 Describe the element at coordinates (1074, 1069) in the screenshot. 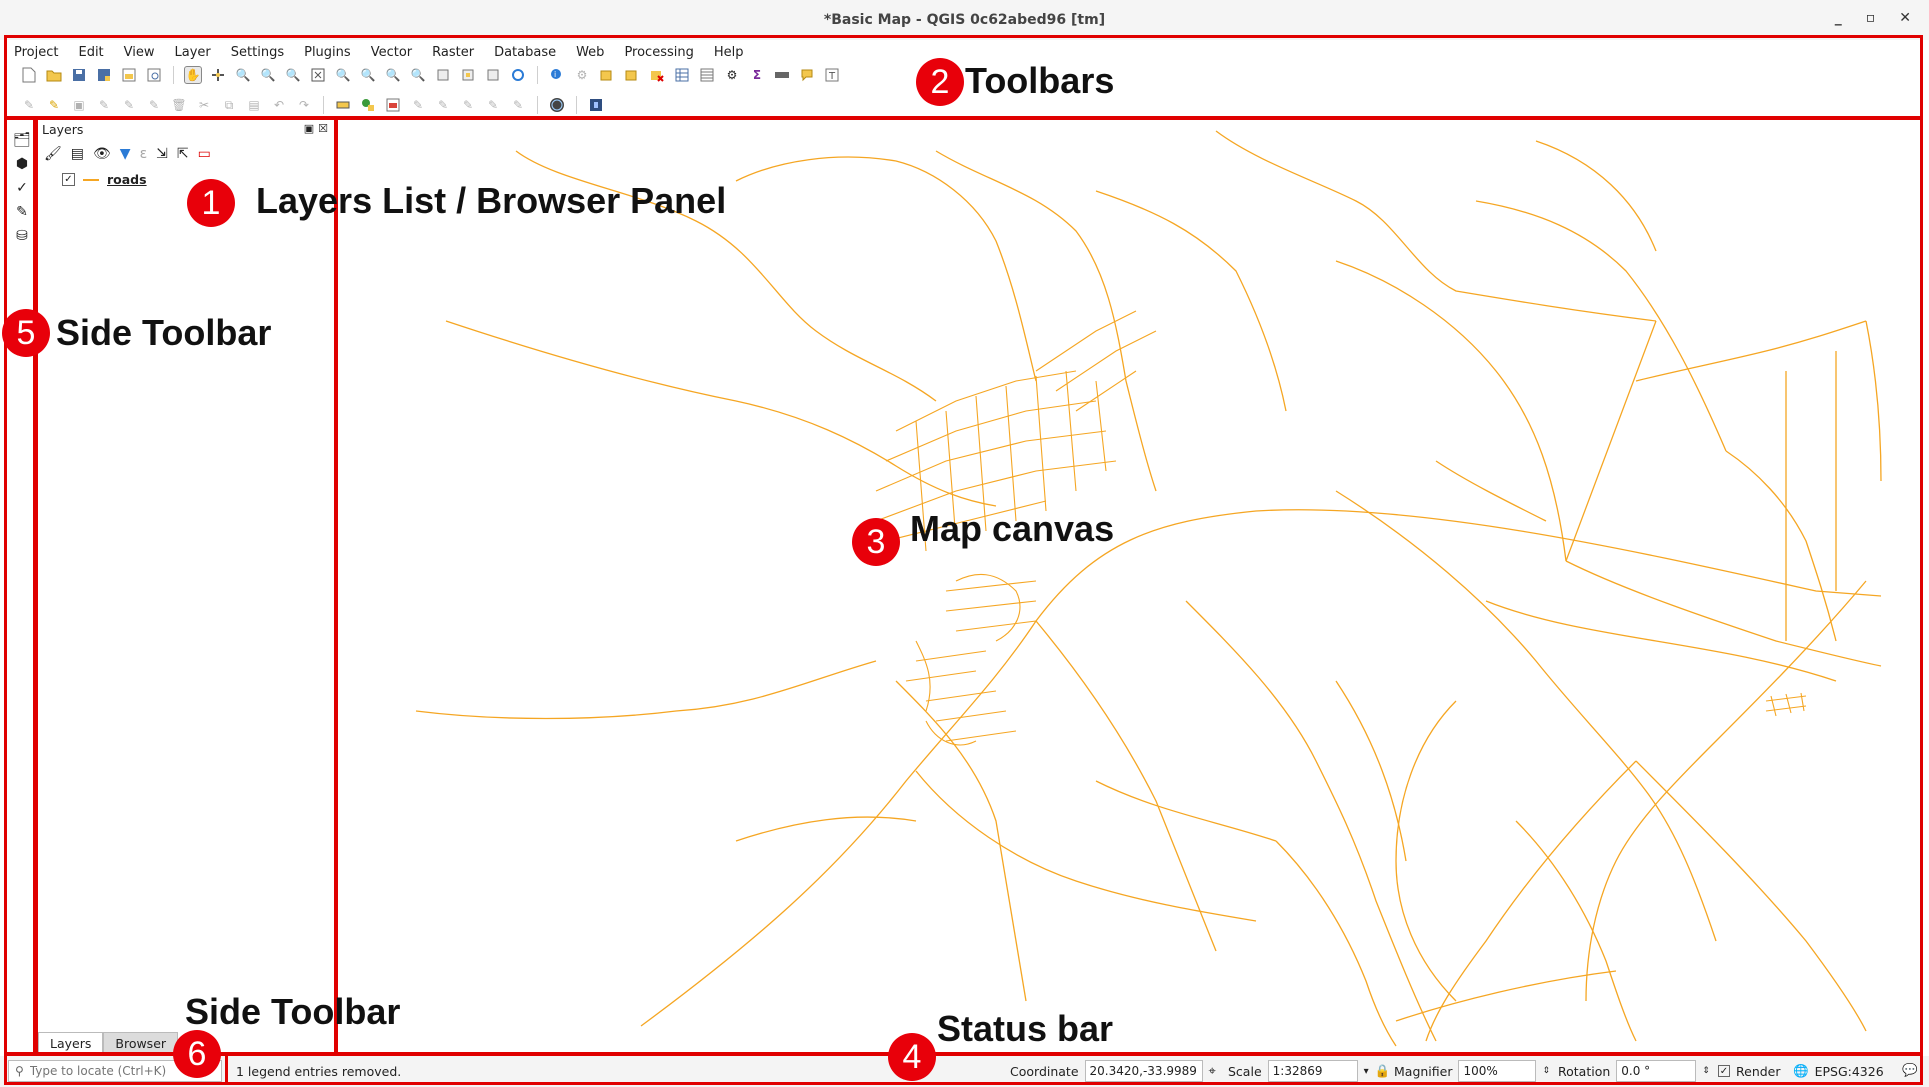

I see `status-bar-highlight` at that location.